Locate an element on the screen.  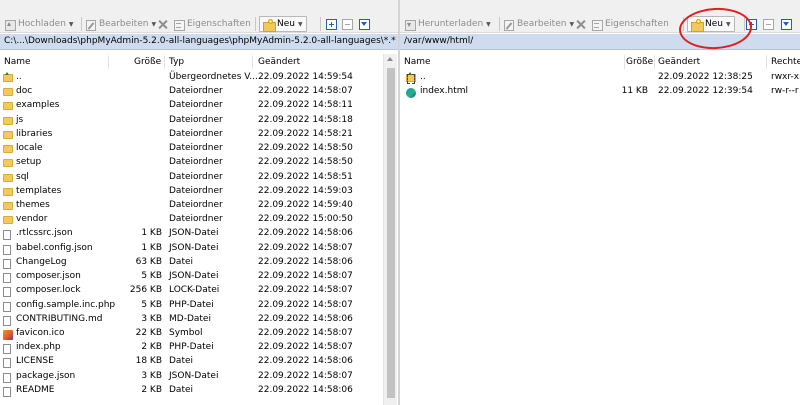
file-name: composer.lock is located at coordinates (48, 290).